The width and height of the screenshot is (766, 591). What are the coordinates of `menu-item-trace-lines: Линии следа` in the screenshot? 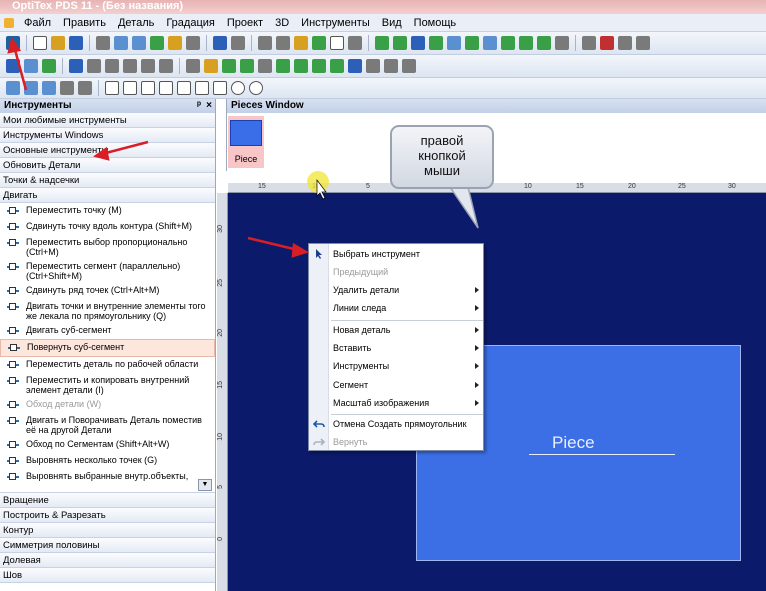 It's located at (397, 308).